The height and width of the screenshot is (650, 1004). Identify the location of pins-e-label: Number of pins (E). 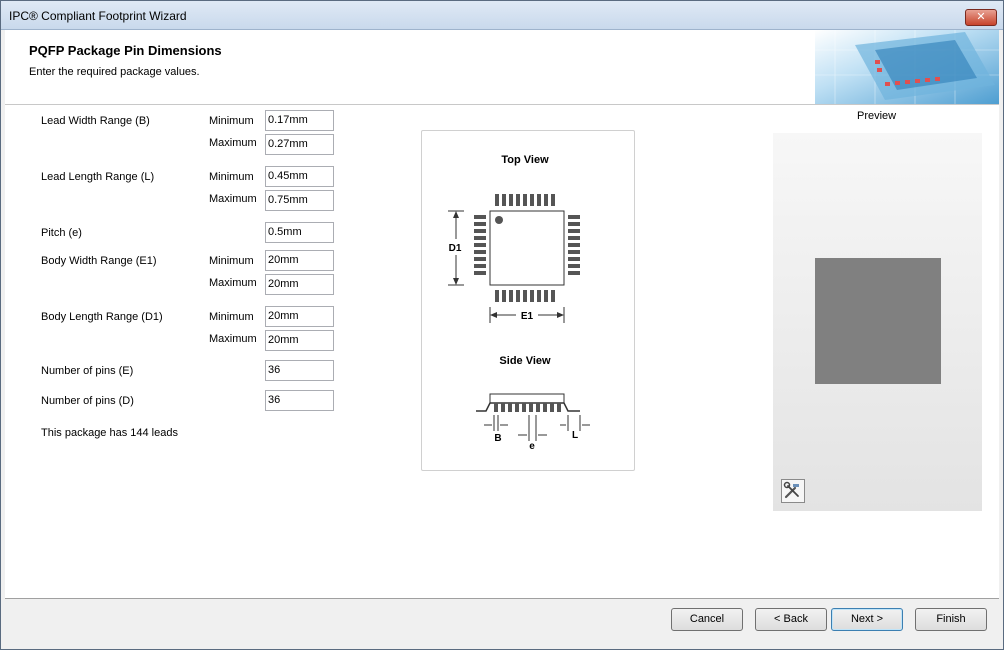
(87, 371).